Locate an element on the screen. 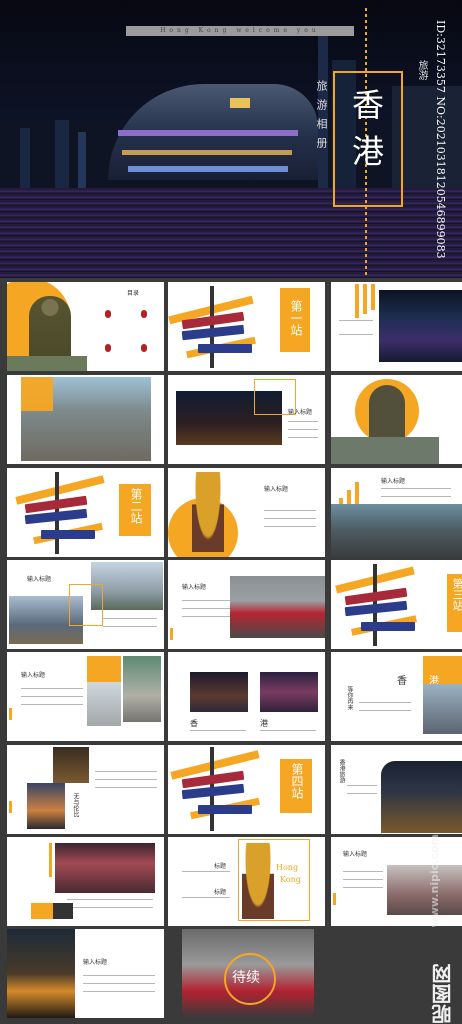 The image size is (462, 1024). lantern-street-photo is located at coordinates (41, 973).